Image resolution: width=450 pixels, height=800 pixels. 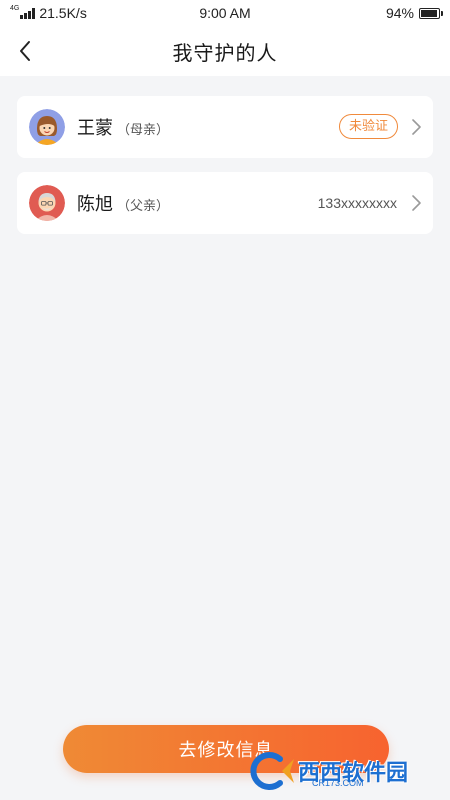 I want to click on nav-bar: 我守护的人, so click(x=225, y=51).